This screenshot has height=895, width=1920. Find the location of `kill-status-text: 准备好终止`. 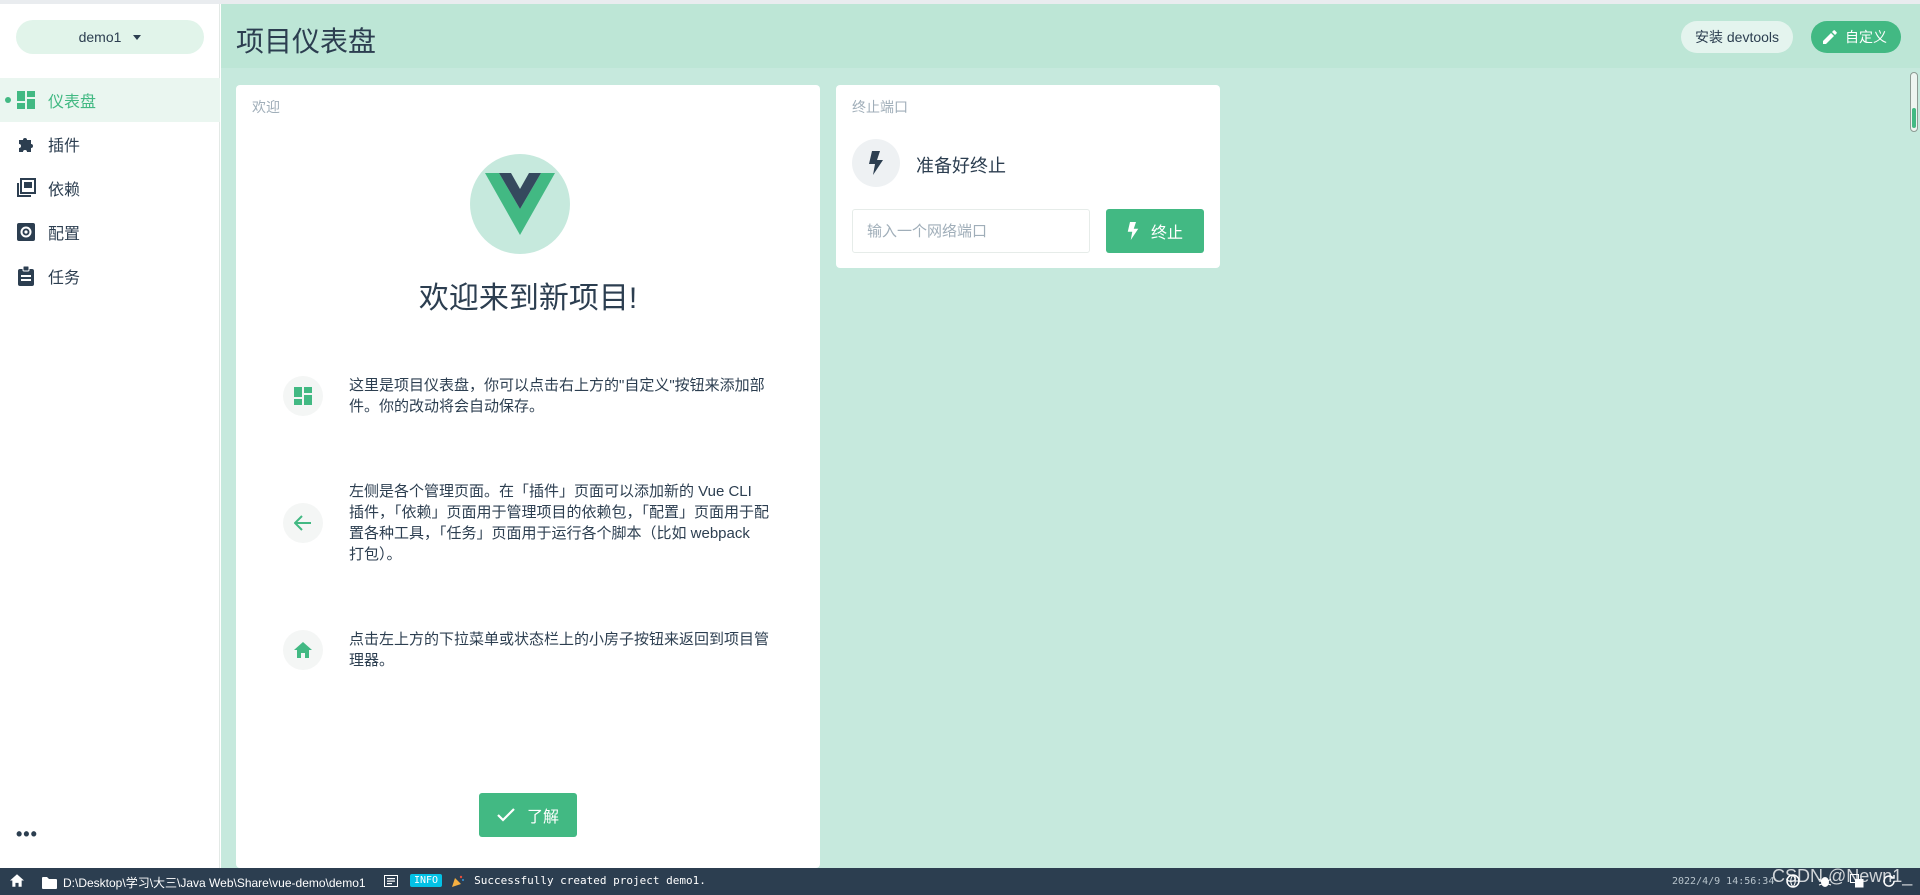

kill-status-text: 准备好终止 is located at coordinates (961, 166).